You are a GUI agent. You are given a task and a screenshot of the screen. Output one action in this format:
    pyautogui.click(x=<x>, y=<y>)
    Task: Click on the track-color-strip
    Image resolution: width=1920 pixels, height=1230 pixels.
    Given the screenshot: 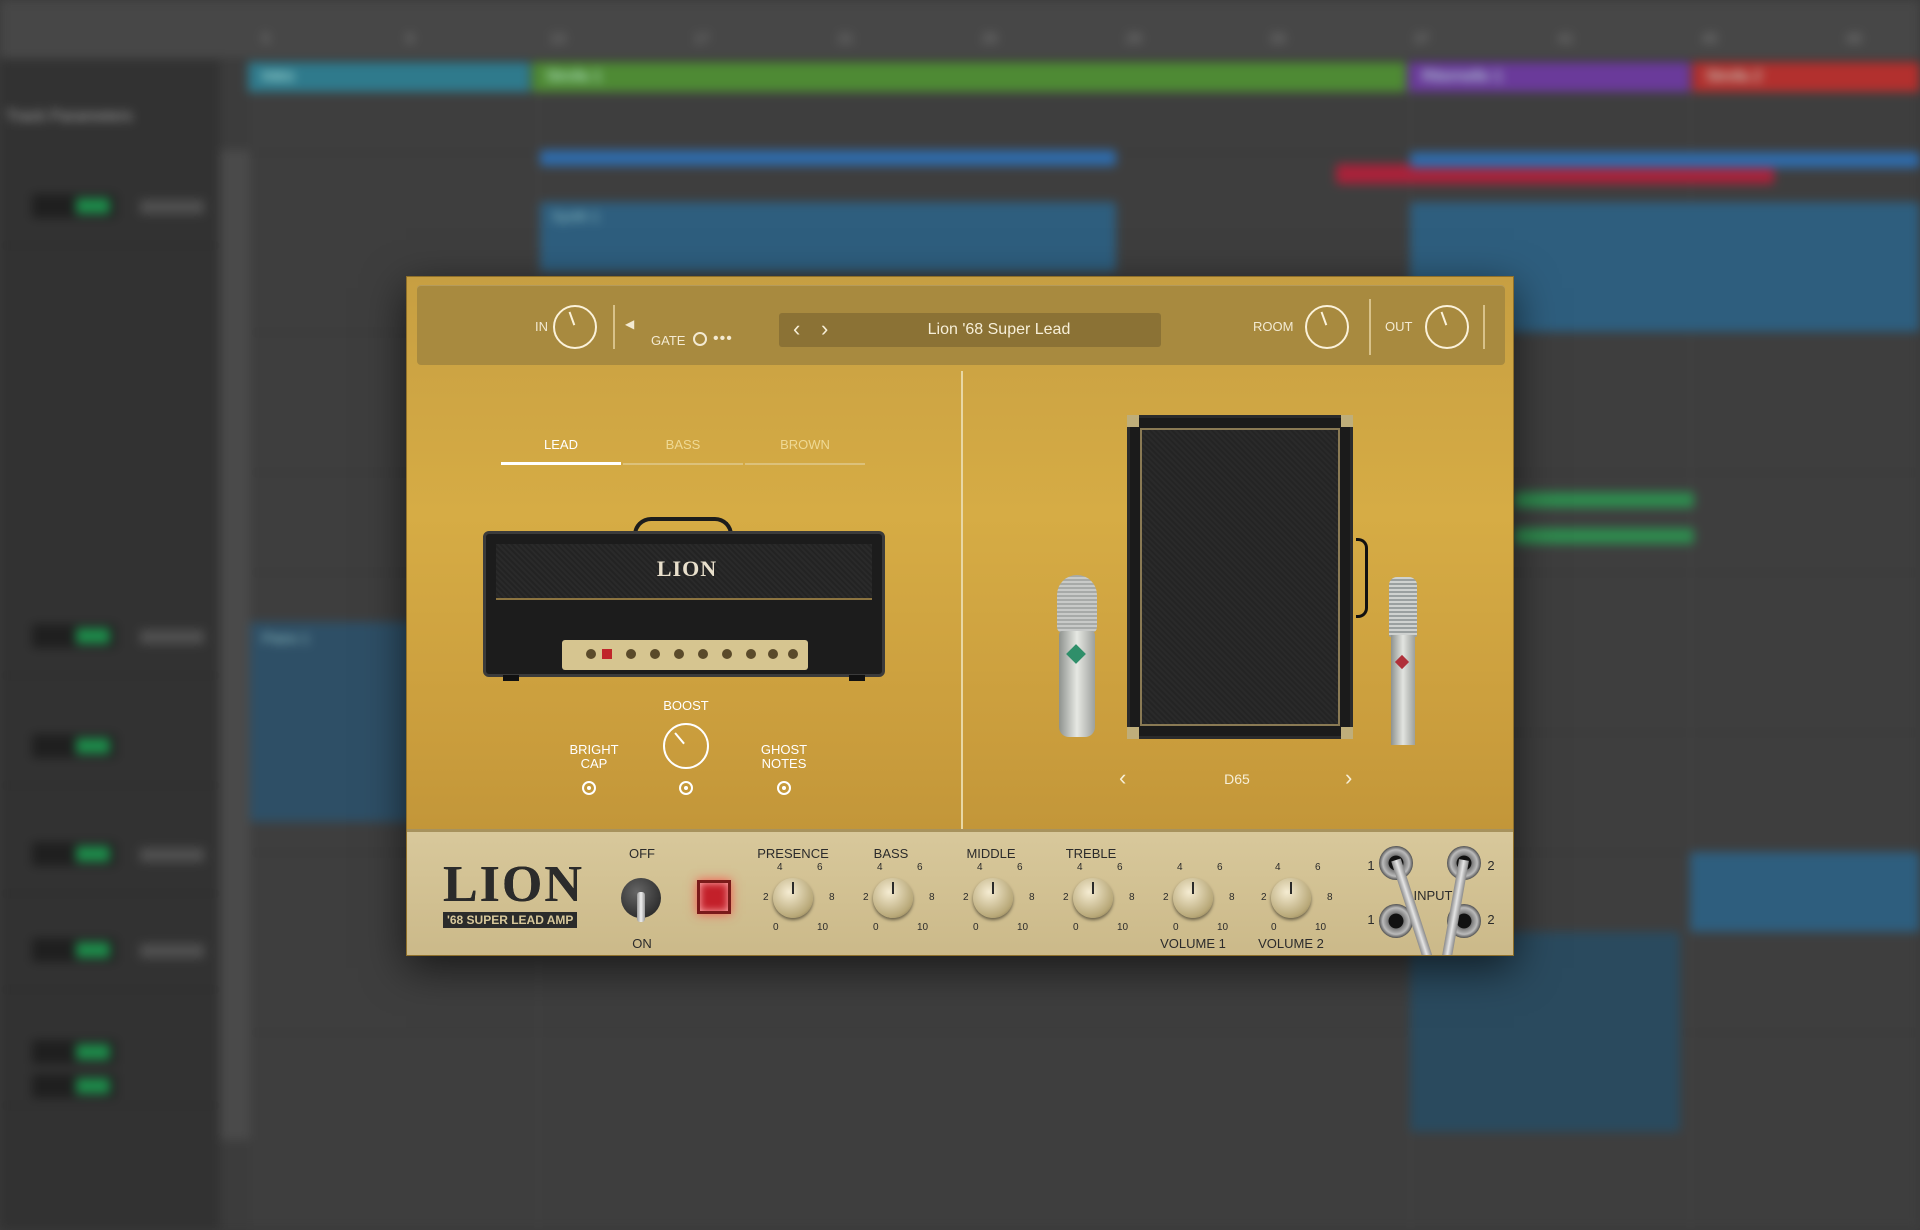 What is the action you would take?
    pyautogui.click(x=235, y=645)
    